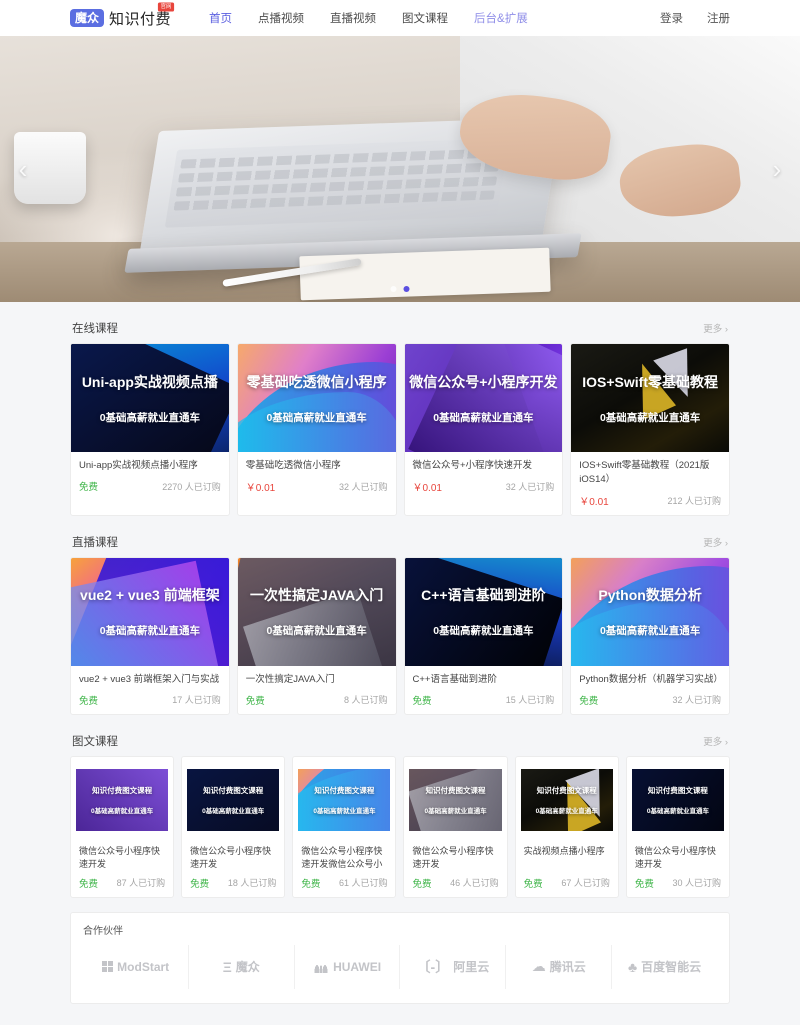 This screenshot has height=1025, width=800. Describe the element at coordinates (715, 542) in the screenshot. I see `section-more-live: 更多 ›` at that location.